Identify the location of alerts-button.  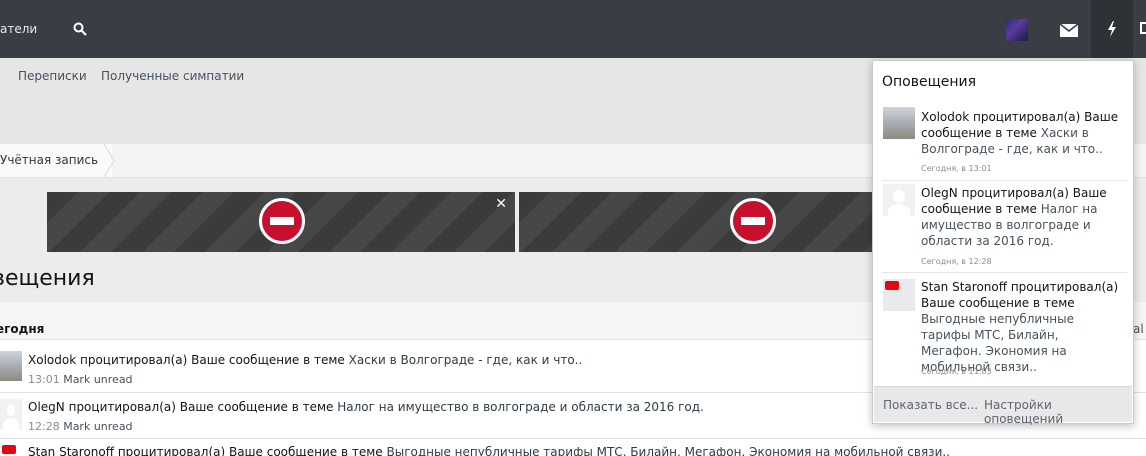
(1112, 29).